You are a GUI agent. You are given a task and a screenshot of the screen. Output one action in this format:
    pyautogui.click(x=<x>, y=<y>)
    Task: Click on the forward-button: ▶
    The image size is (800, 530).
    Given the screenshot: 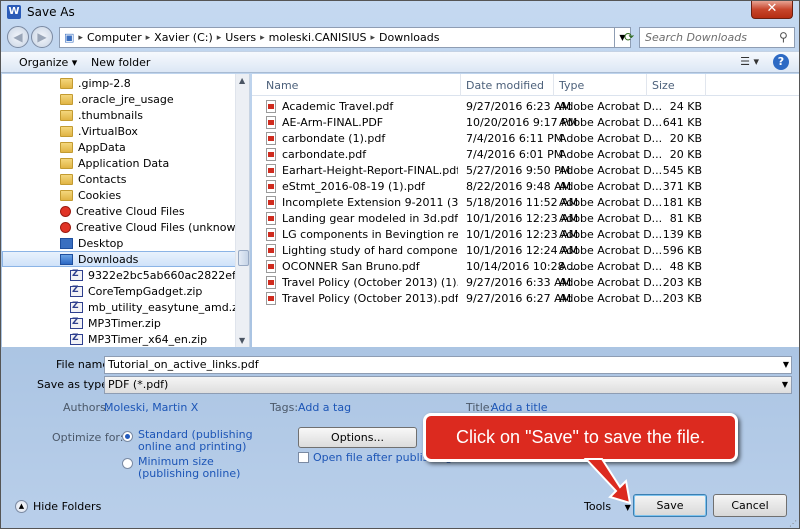 What is the action you would take?
    pyautogui.click(x=42, y=37)
    